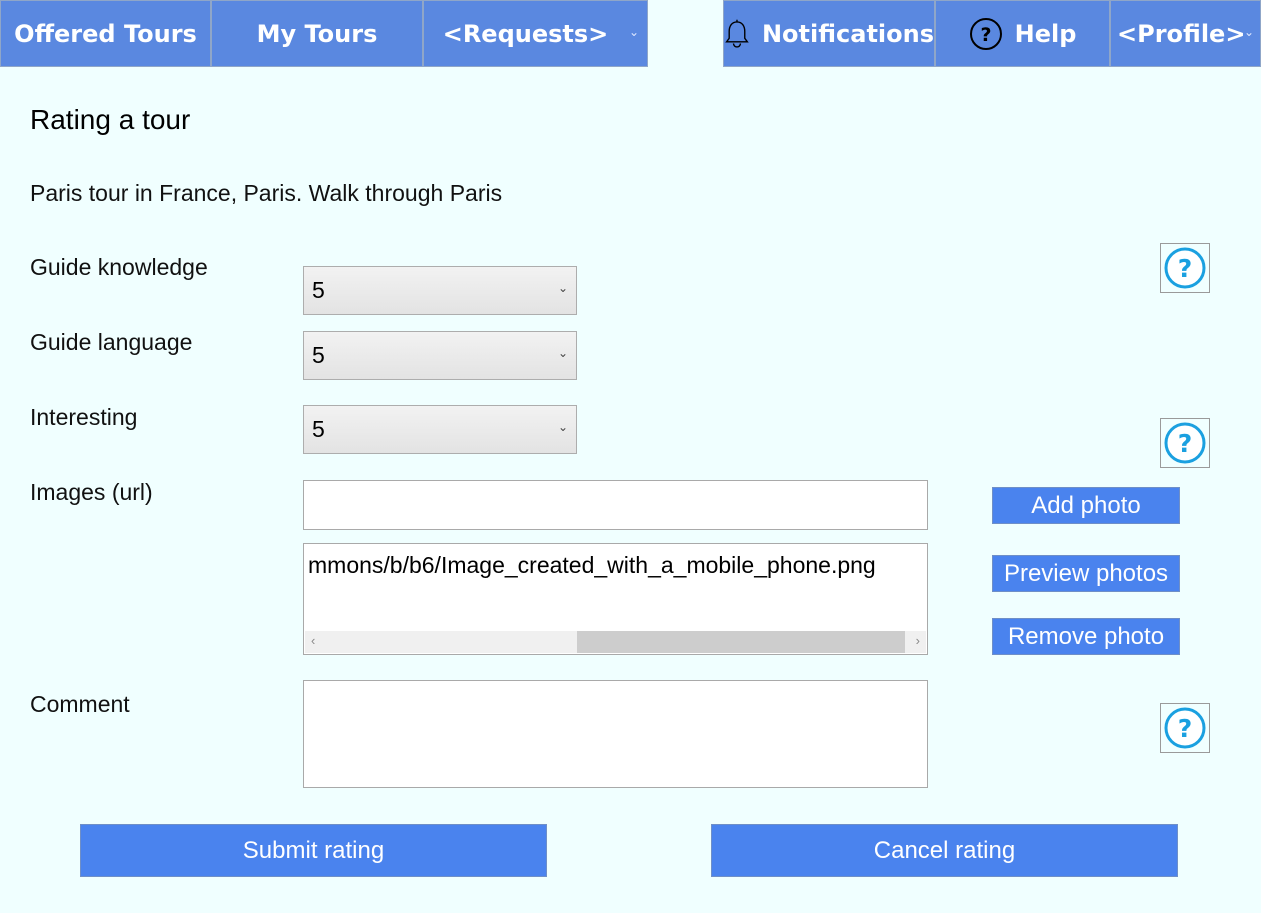 Image resolution: width=1261 pixels, height=913 pixels. I want to click on nav-notifications-label: Notifications, so click(847, 33).